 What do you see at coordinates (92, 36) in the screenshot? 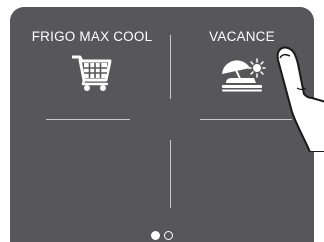
I see `tile-frigo-label: FRIGO MAX COOL` at bounding box center [92, 36].